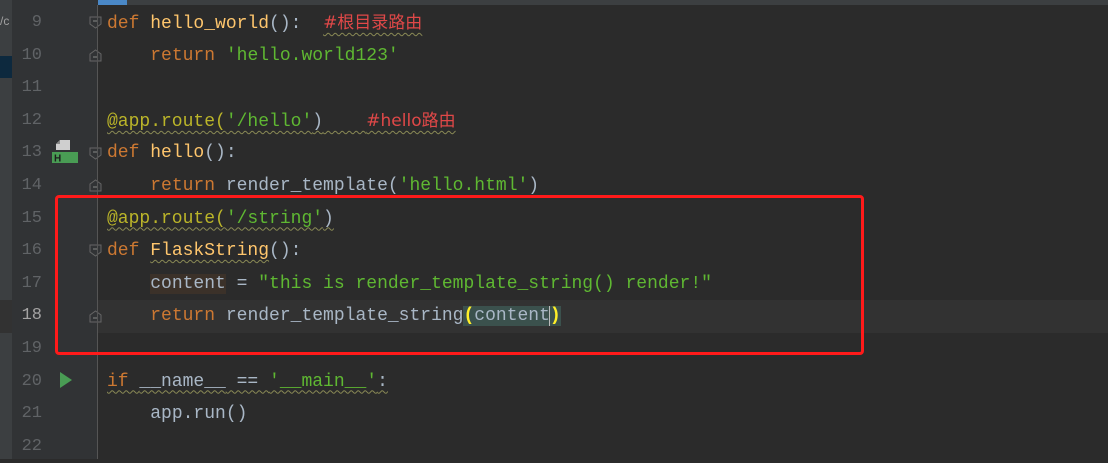 This screenshot has height=463, width=1108. Describe the element at coordinates (182, 381) in the screenshot. I see `code-token: __name__` at that location.